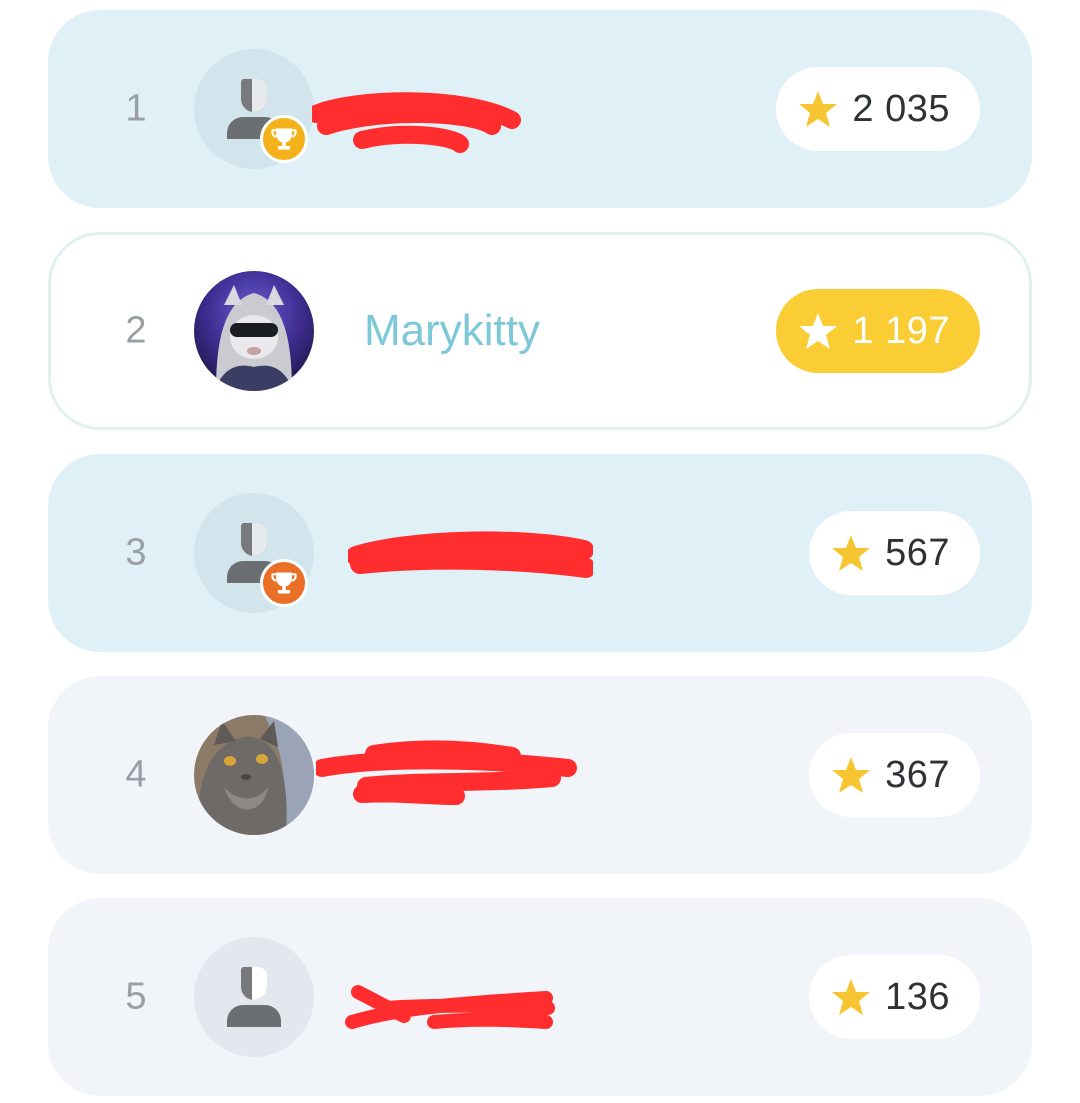 This screenshot has width=1080, height=1103. I want to click on username: Marykitty, so click(452, 331).